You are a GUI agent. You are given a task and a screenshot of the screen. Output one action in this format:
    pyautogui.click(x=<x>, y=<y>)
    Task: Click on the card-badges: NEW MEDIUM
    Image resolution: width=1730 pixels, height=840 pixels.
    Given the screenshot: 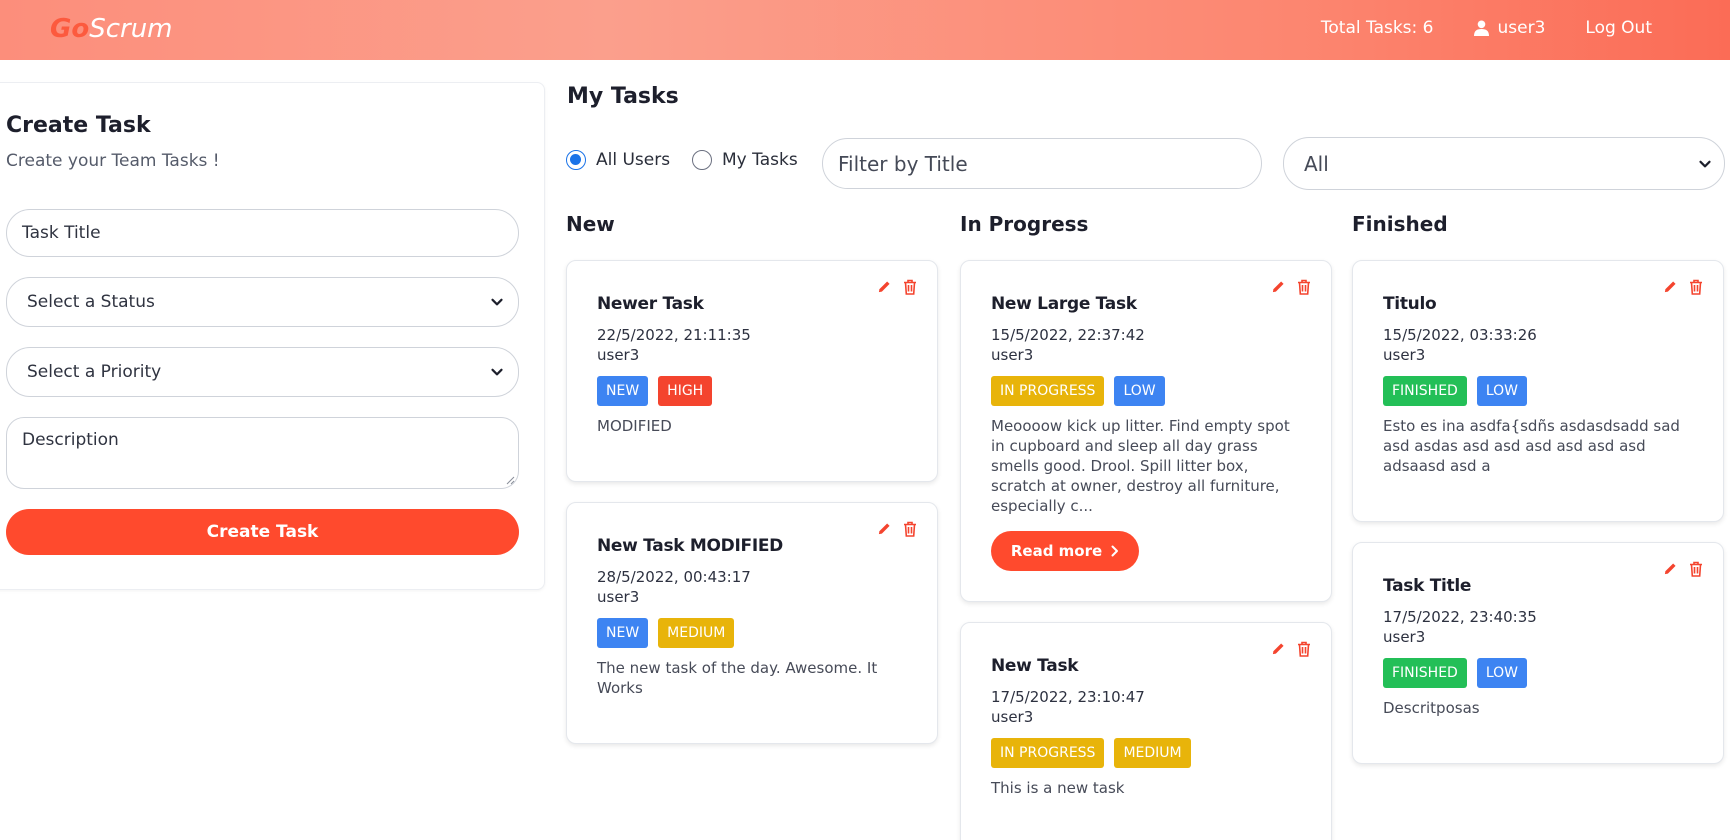 What is the action you would take?
    pyautogui.click(x=670, y=633)
    